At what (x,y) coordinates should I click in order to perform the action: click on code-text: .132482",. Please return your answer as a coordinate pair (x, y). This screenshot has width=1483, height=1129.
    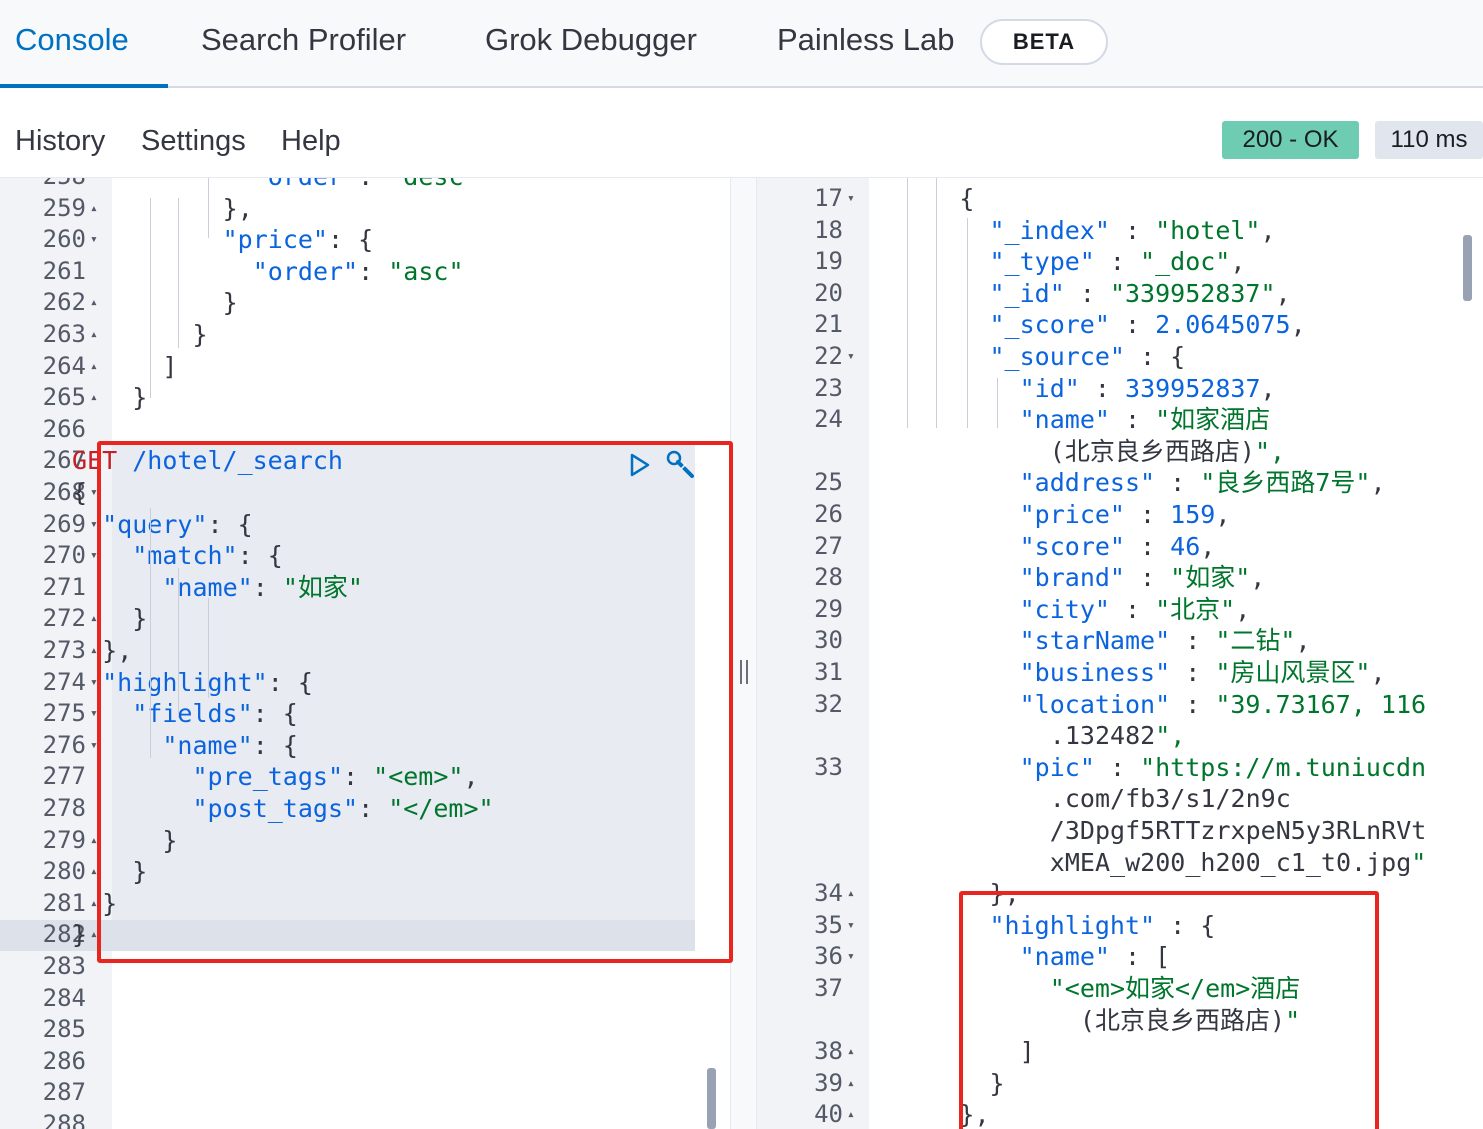
    Looking at the image, I should click on (1117, 736).